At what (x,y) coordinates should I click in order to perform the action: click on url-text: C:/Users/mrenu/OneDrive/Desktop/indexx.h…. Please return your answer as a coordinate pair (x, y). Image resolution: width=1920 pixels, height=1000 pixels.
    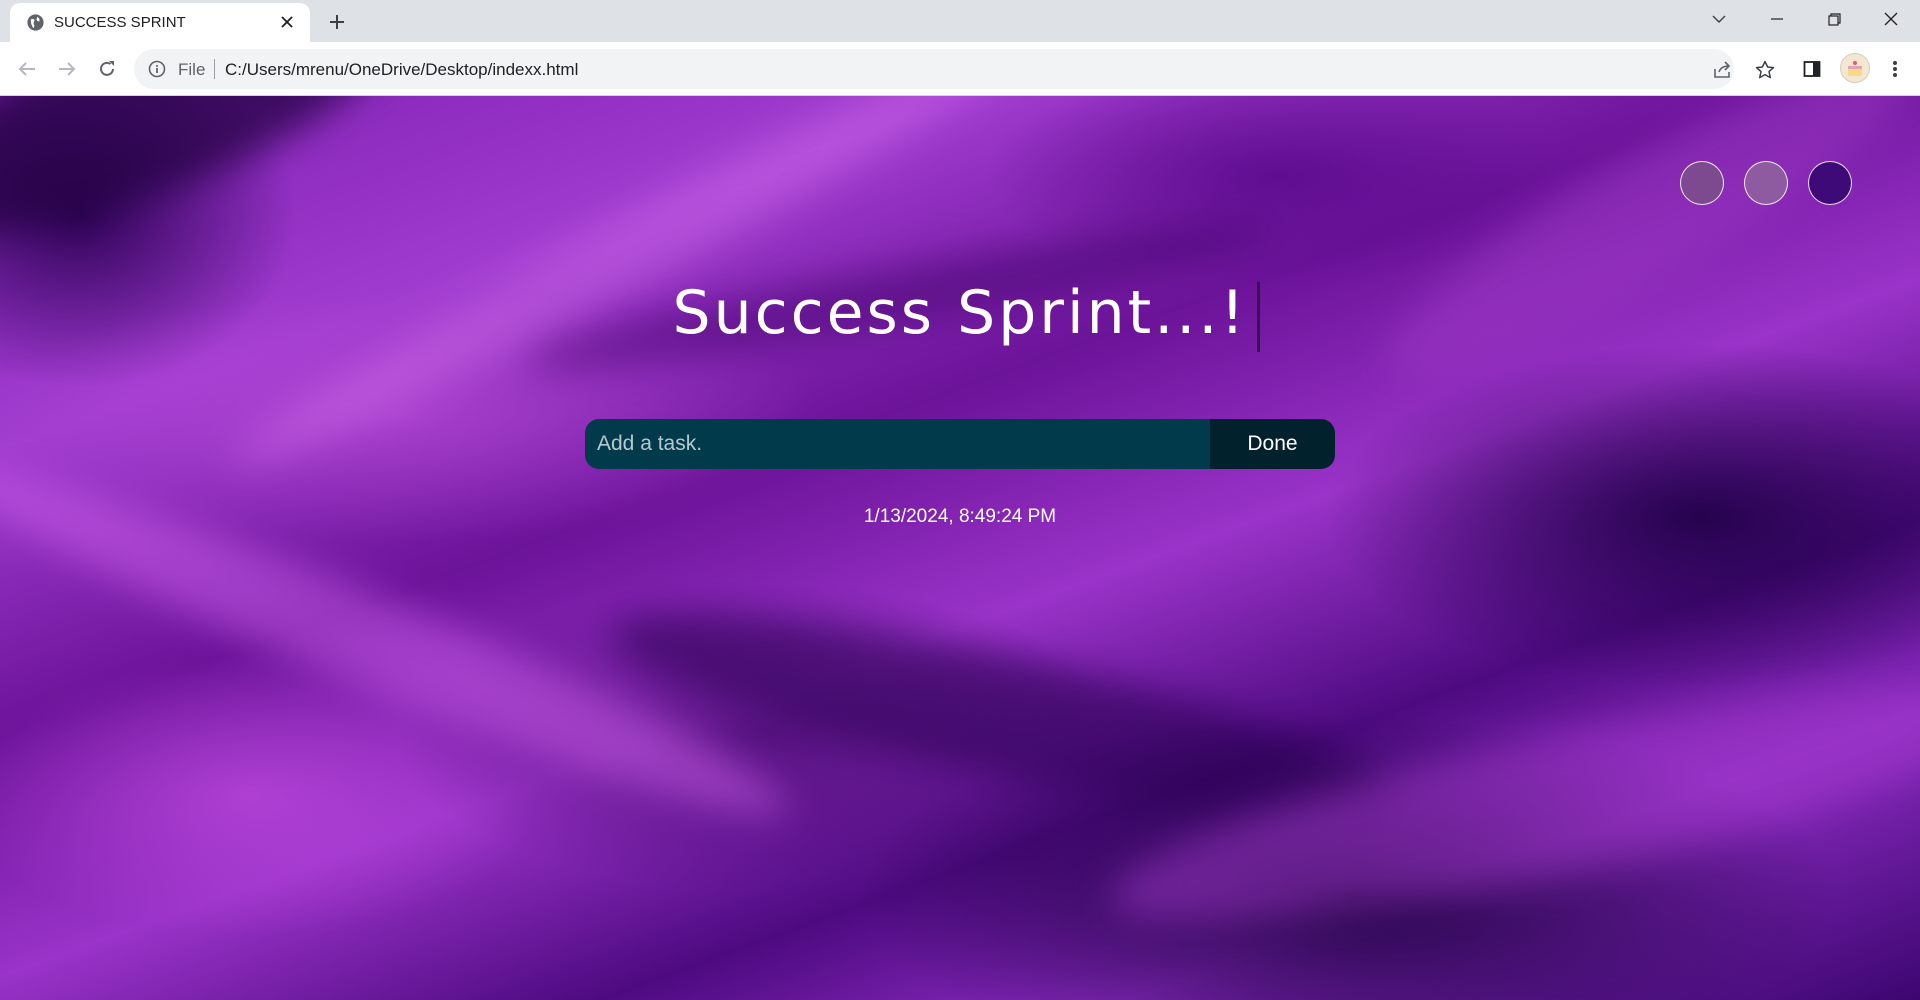
    Looking at the image, I should click on (401, 70).